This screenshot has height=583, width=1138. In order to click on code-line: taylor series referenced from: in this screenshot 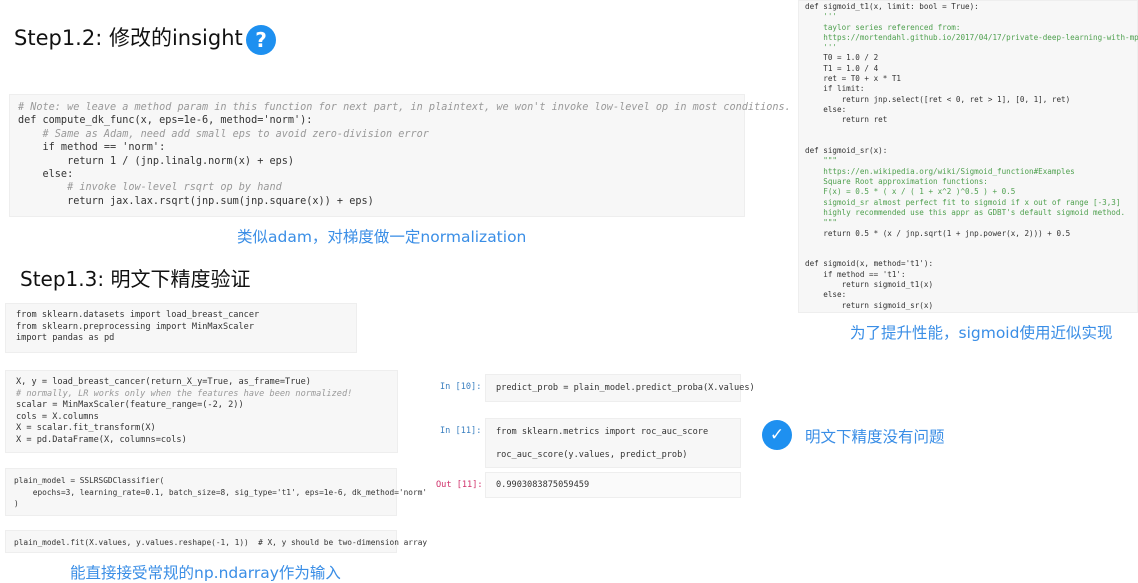, I will do `click(883, 27)`.